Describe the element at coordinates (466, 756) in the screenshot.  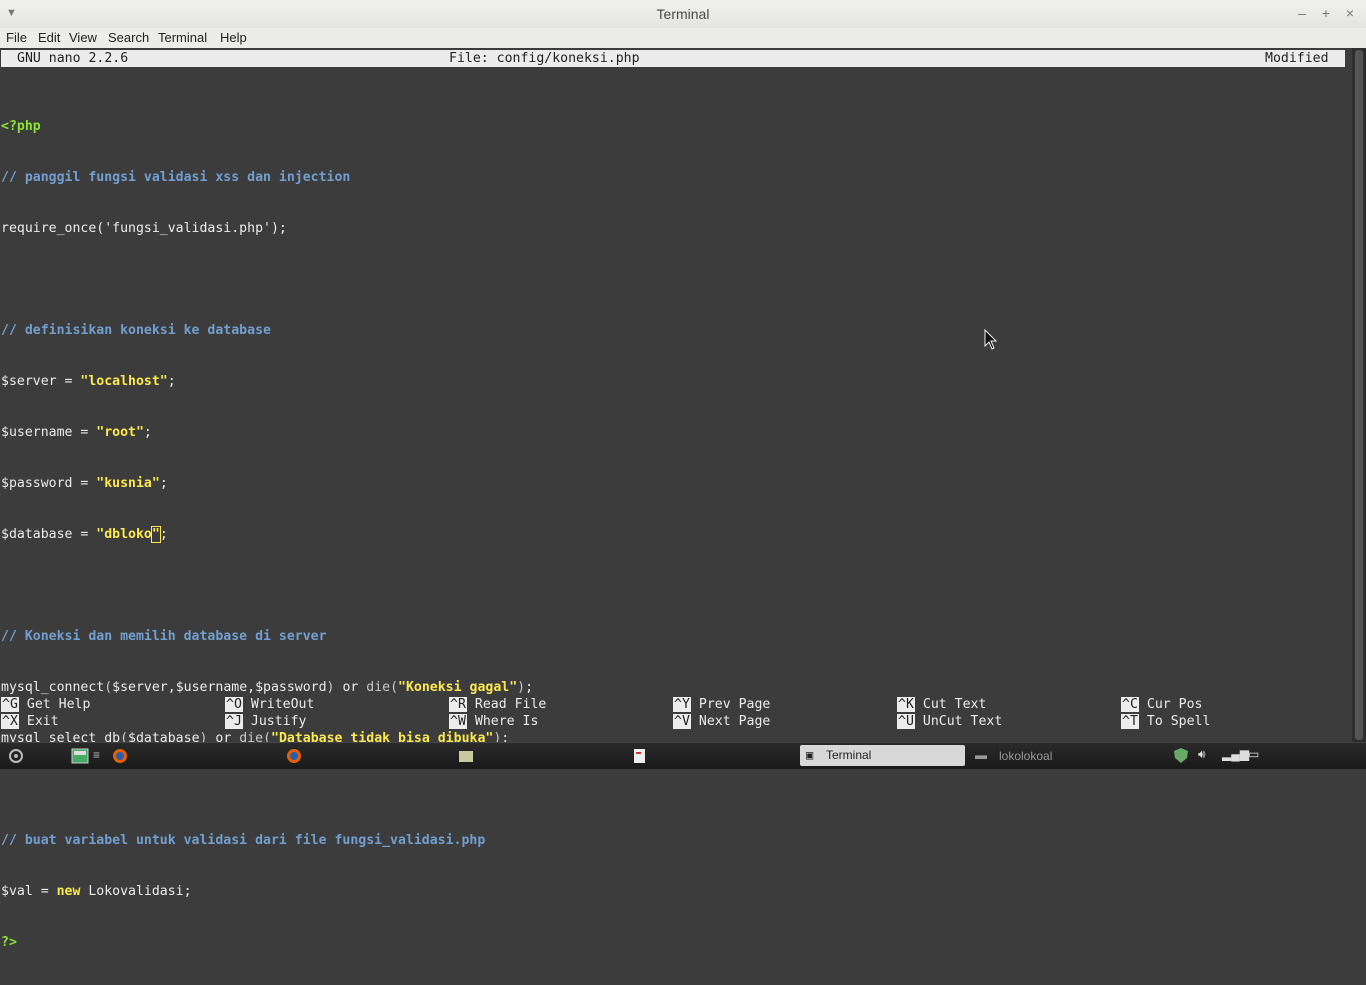
I see `folder-icon` at that location.